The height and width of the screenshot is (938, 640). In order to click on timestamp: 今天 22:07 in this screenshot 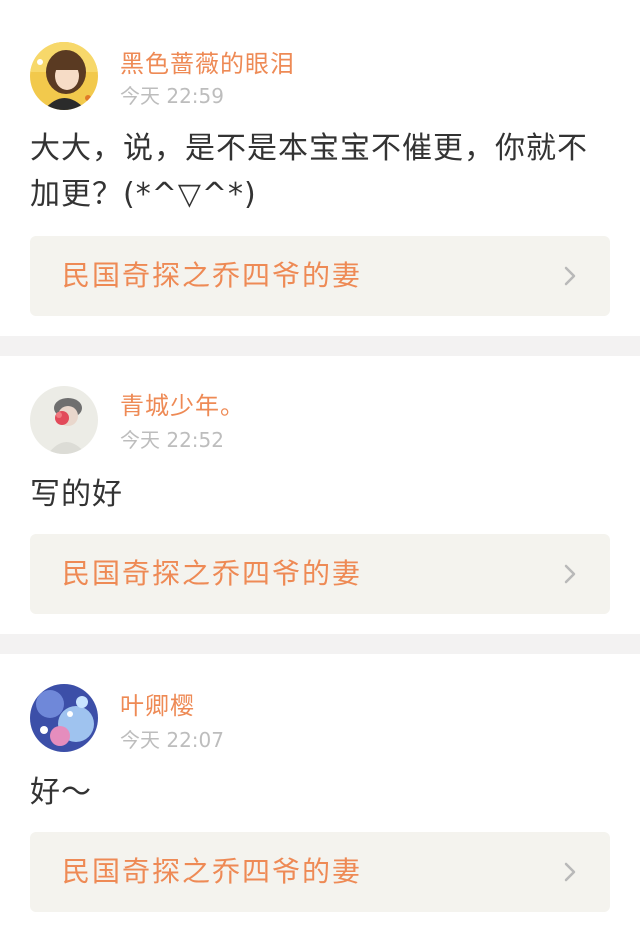, I will do `click(172, 740)`.